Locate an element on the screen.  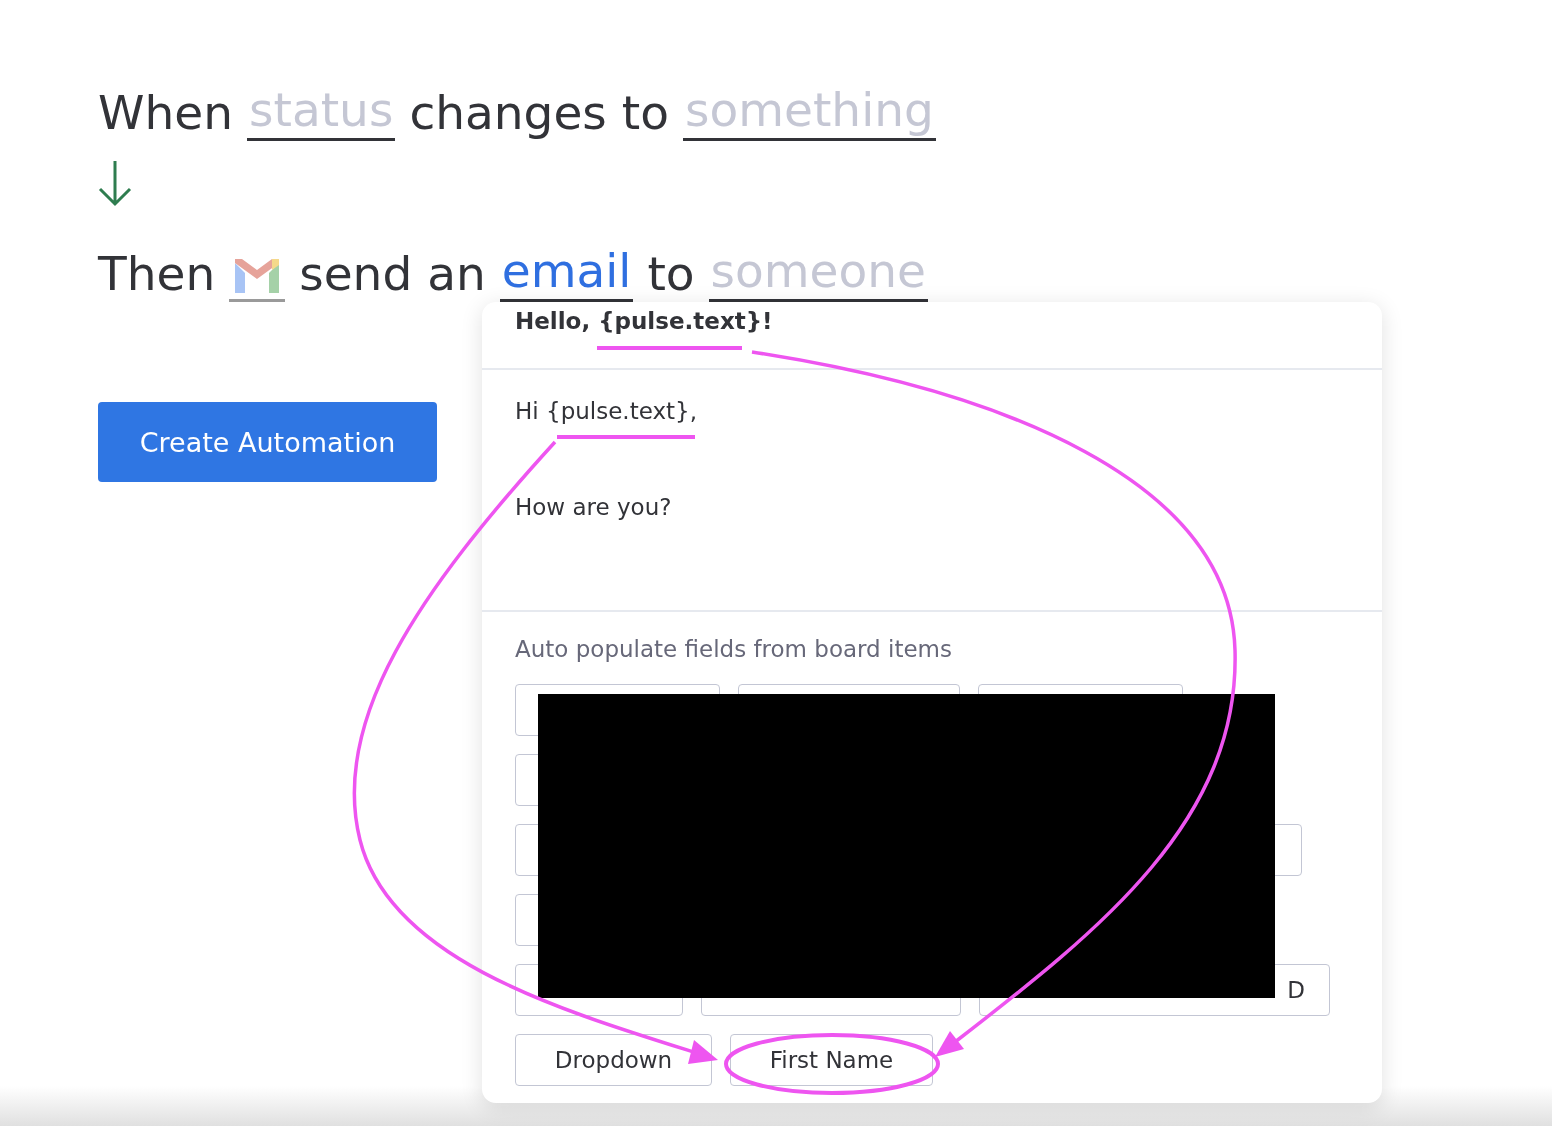
rule-text: Then is located at coordinates (157, 274).